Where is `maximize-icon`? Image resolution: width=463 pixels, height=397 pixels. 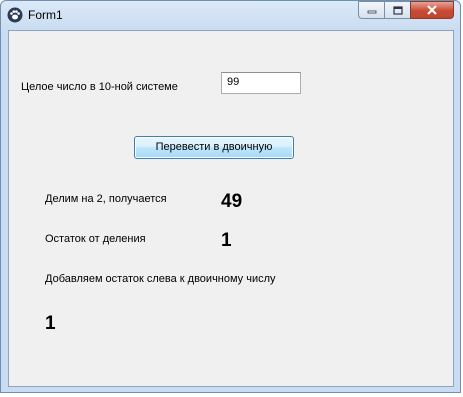
maximize-icon is located at coordinates (397, 10).